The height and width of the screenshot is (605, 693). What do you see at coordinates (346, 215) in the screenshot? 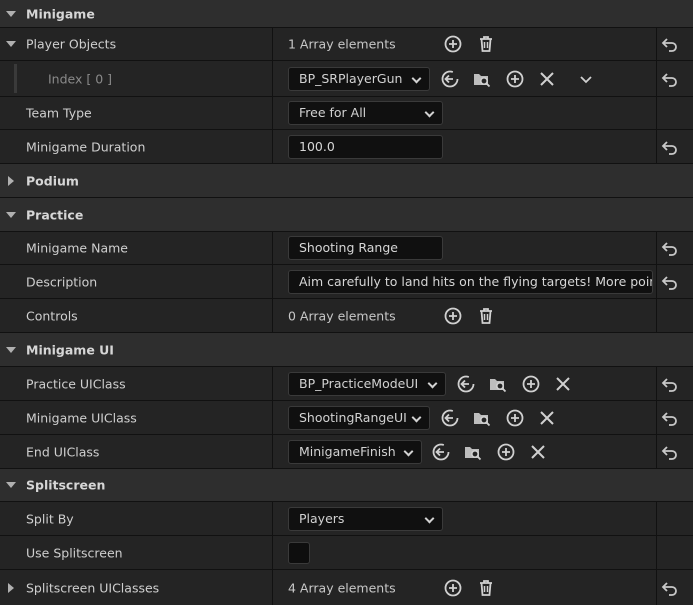
I see `section-practice: Practice` at bounding box center [346, 215].